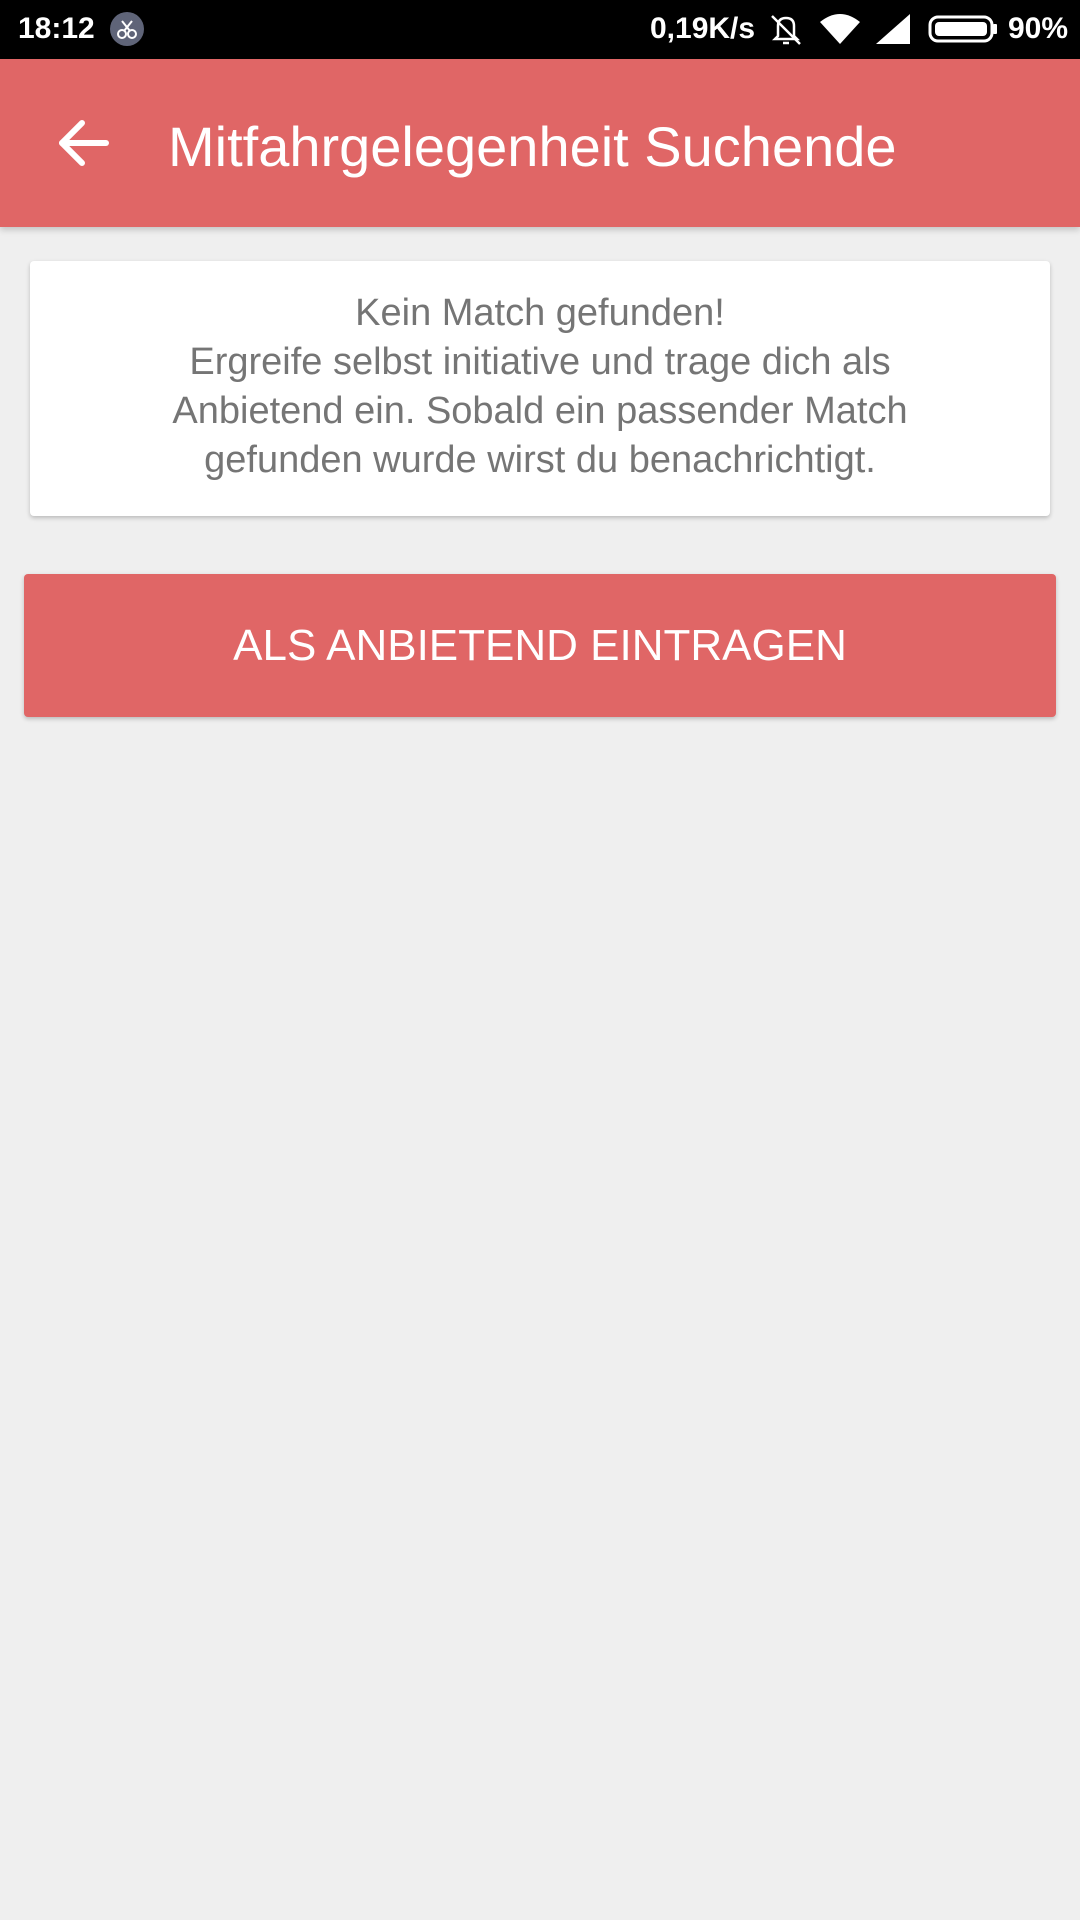 This screenshot has width=1080, height=1920. I want to click on battery-icon, so click(964, 29).